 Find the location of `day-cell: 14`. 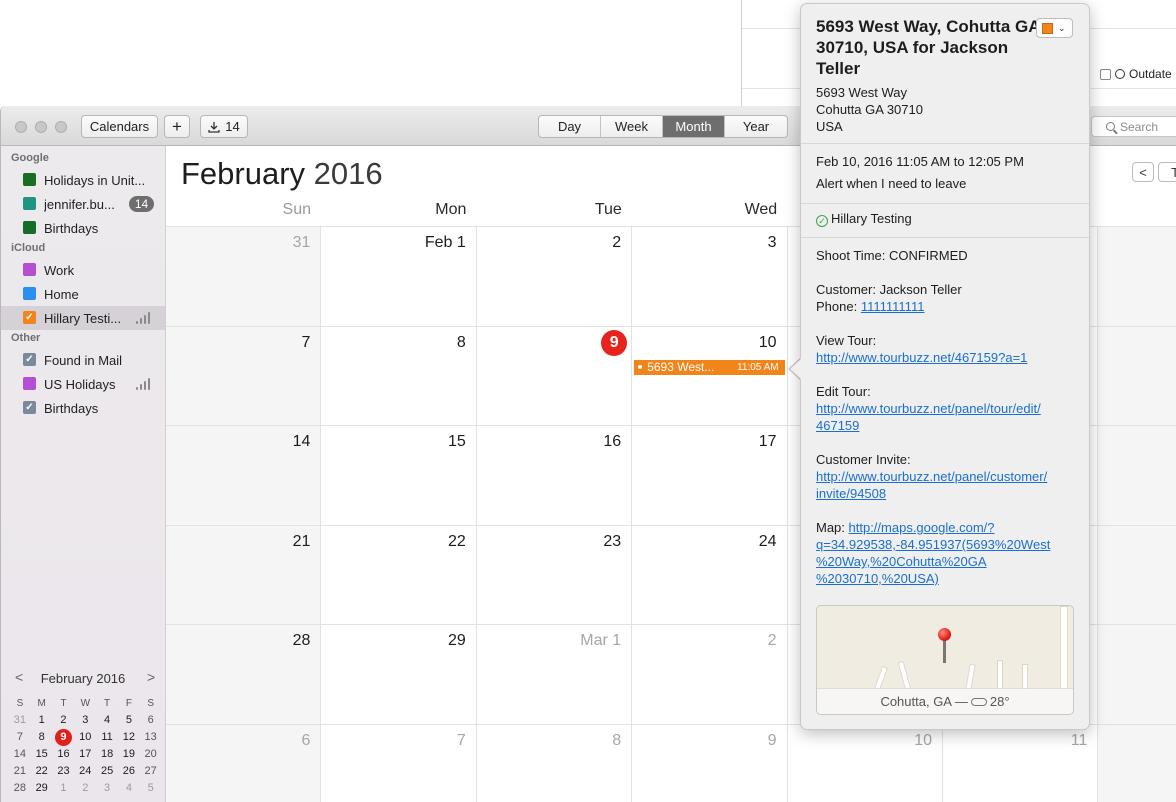

day-cell: 14 is located at coordinates (244, 475).